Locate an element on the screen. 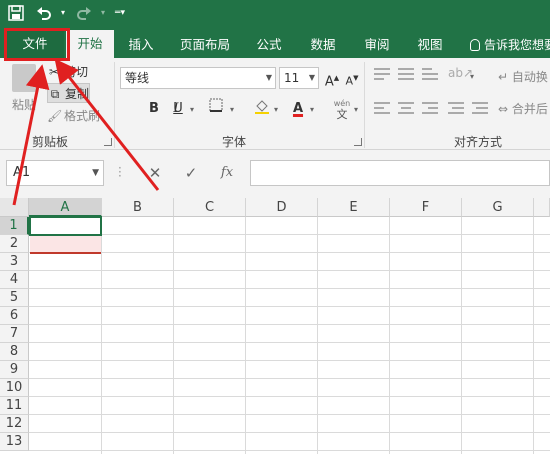 The image size is (550, 454). phonetic-char: 文 is located at coordinates (342, 114).